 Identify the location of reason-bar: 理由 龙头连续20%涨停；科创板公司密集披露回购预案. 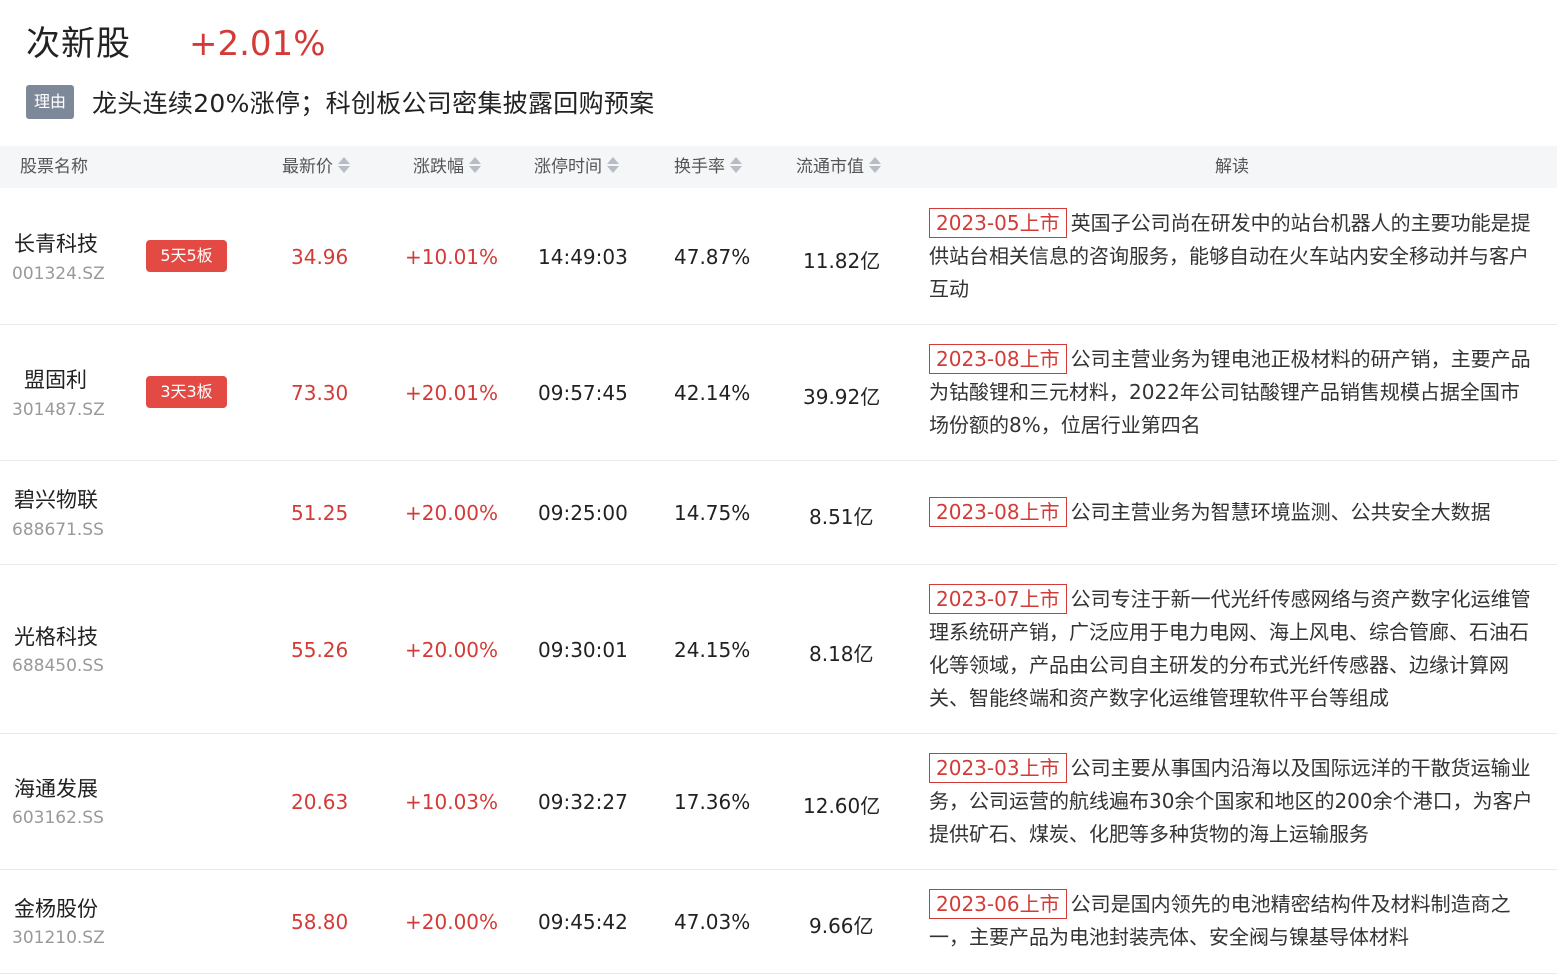
(340, 102).